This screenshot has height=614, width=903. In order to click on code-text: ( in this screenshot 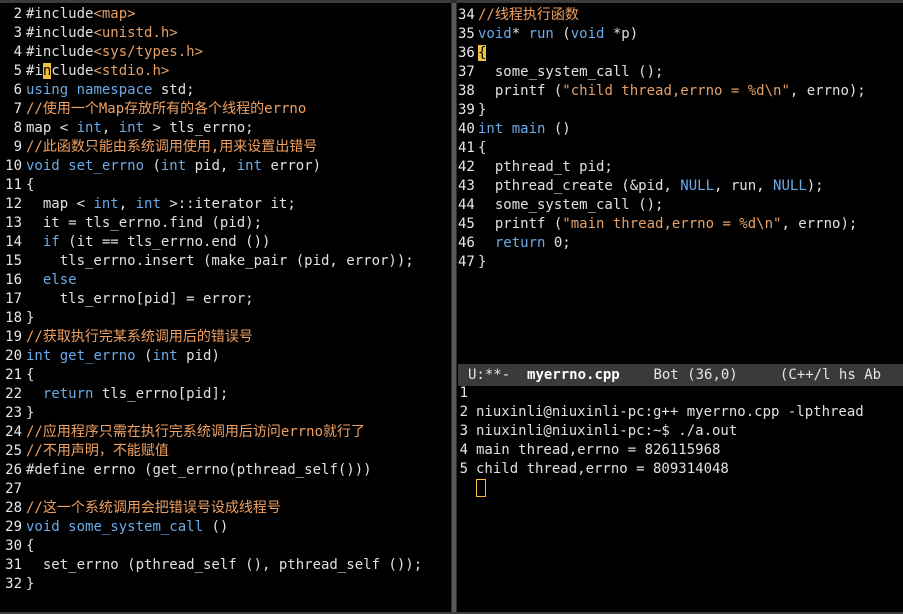, I will do `click(144, 356)`.